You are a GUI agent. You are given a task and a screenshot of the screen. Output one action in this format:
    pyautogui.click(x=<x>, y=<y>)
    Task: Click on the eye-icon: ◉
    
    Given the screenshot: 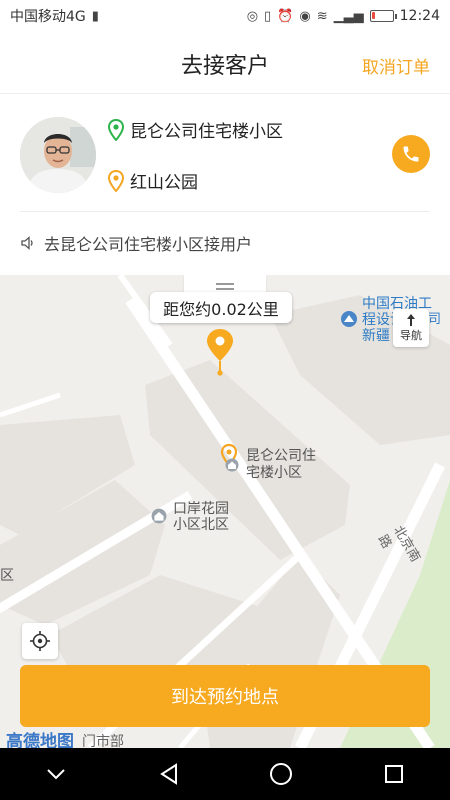 What is the action you would take?
    pyautogui.click(x=305, y=16)
    